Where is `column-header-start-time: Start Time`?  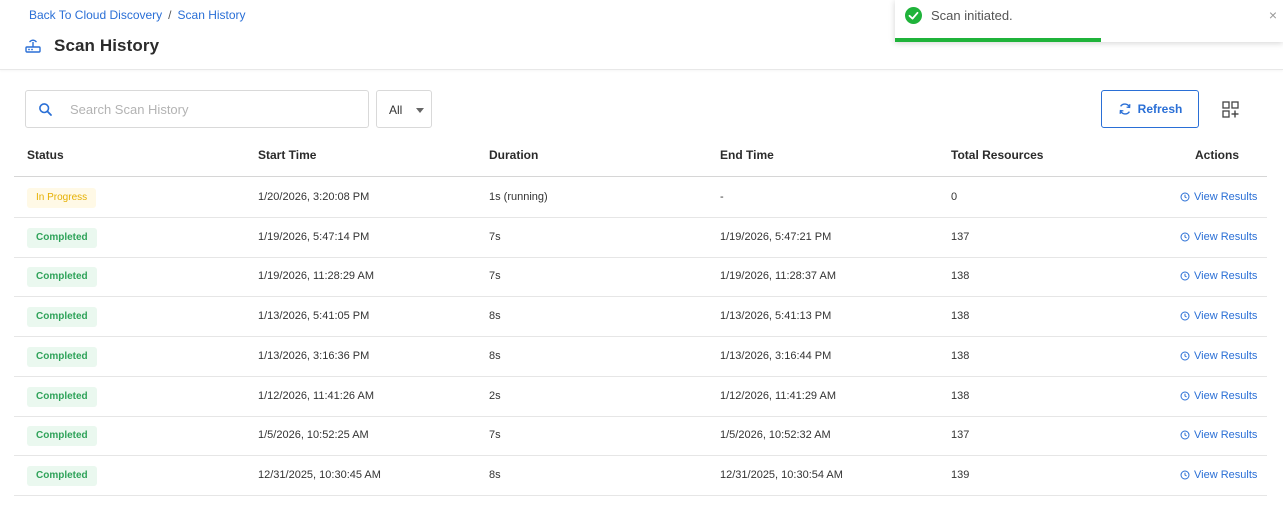 column-header-start-time: Start Time is located at coordinates (287, 155).